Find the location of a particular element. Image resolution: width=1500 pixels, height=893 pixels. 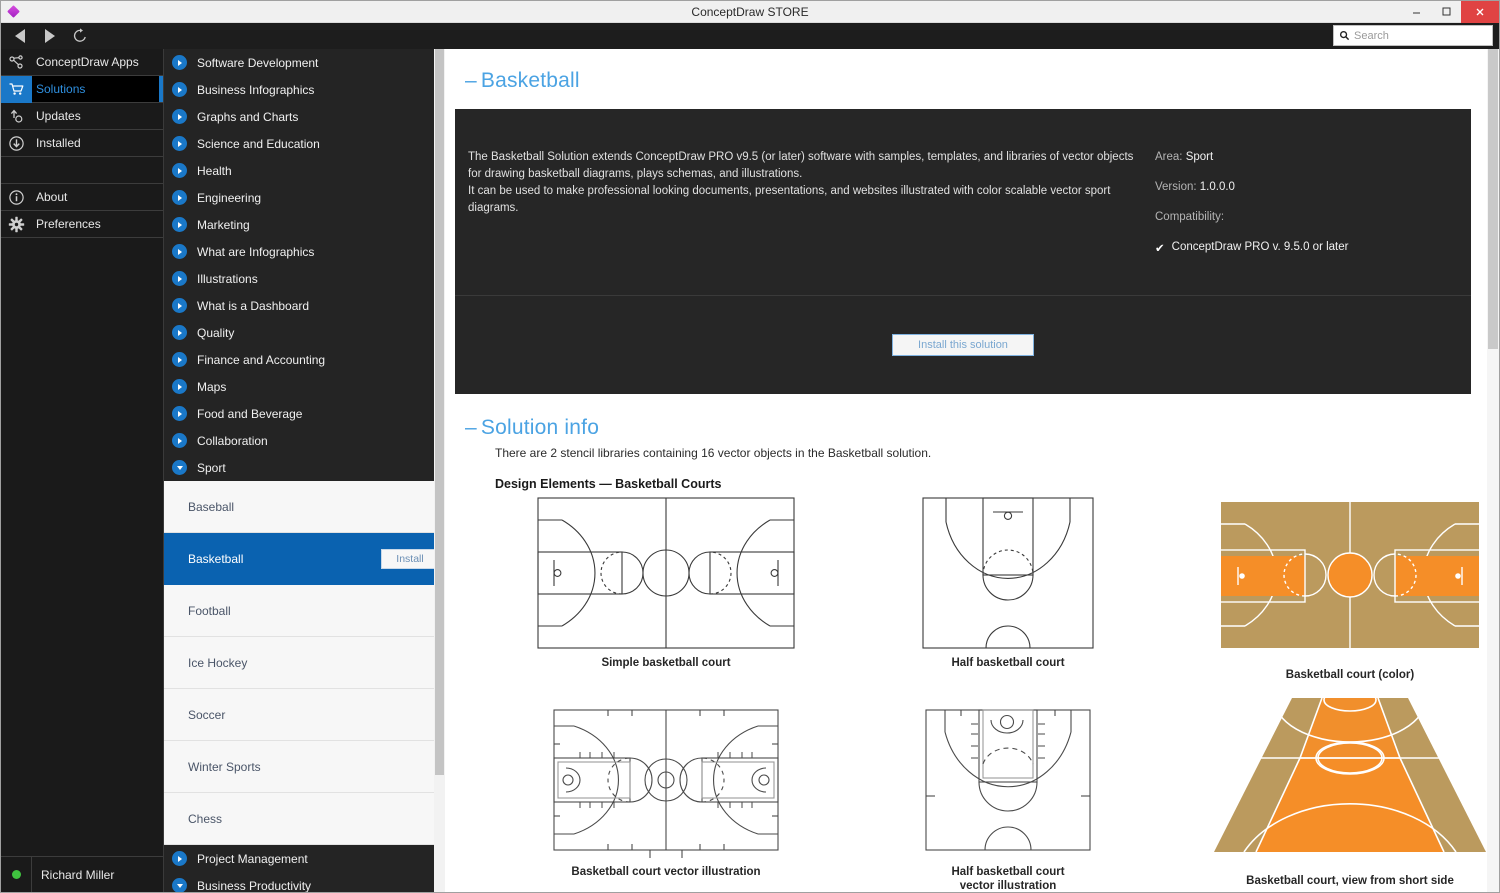

sidebar-item-installed: Installed is located at coordinates (82, 143).